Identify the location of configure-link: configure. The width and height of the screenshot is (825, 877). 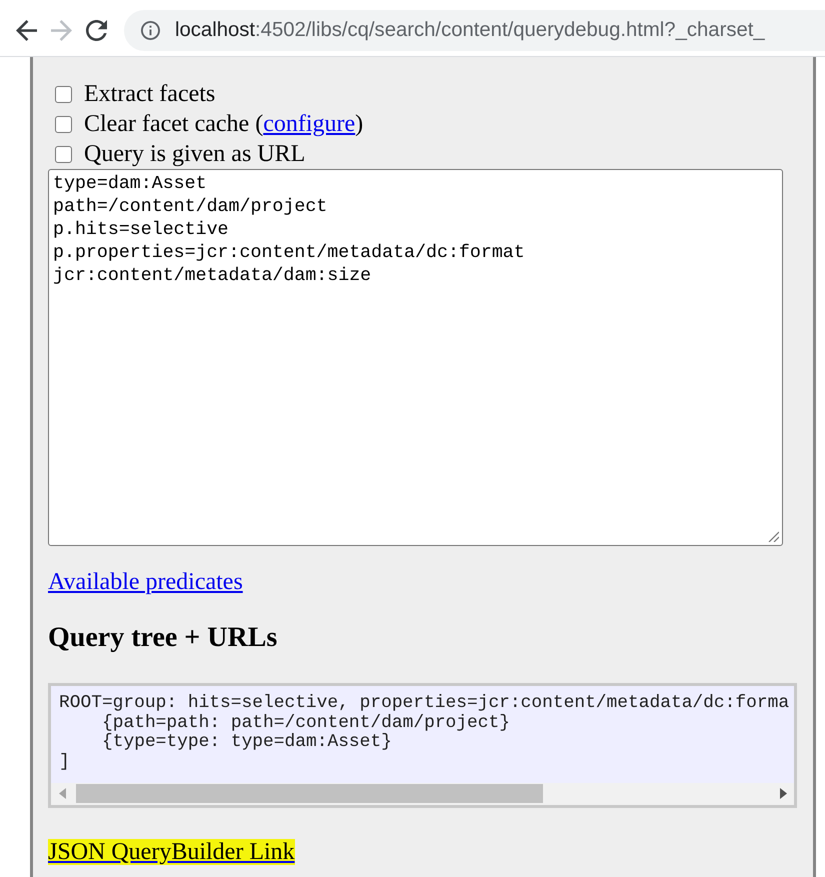
(309, 124).